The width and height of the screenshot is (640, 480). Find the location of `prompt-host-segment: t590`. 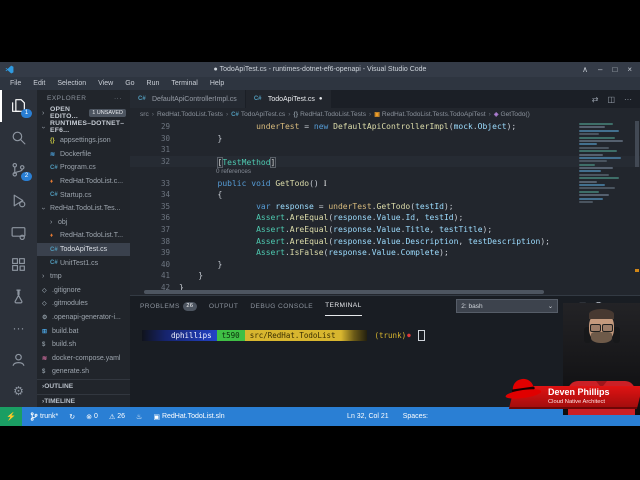

prompt-host-segment: t590 is located at coordinates (230, 335).